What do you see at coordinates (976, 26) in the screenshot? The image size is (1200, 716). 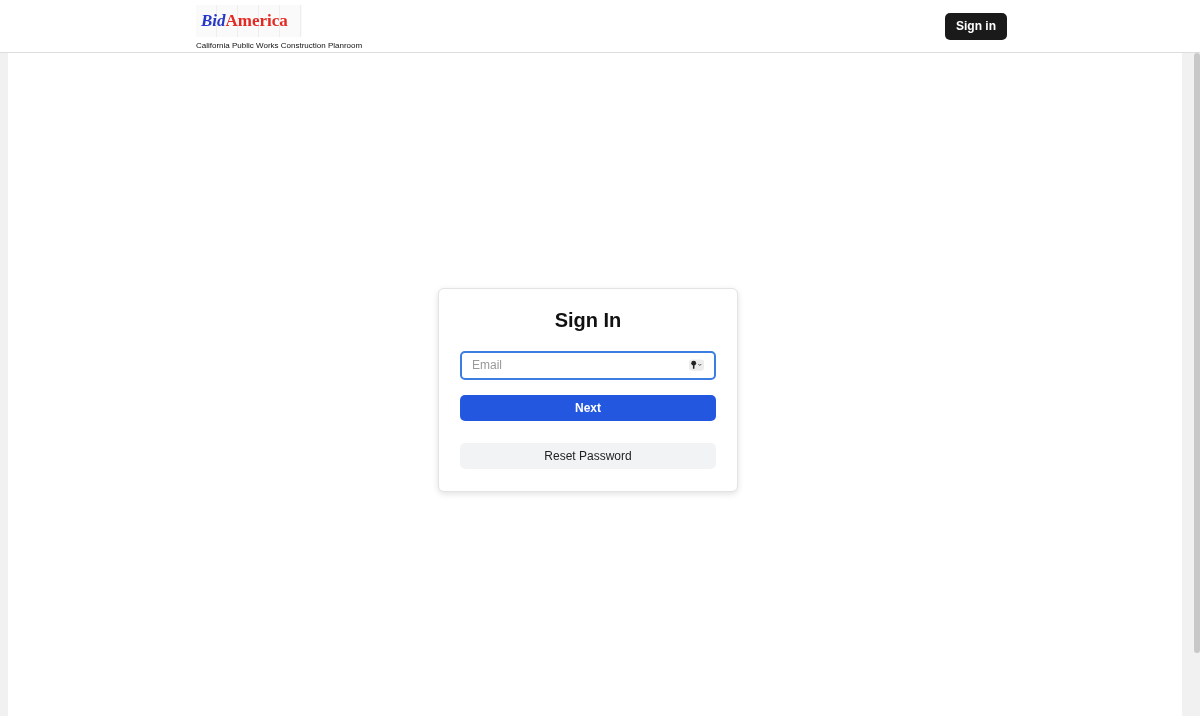 I see `sign-in-button: Sign in` at bounding box center [976, 26].